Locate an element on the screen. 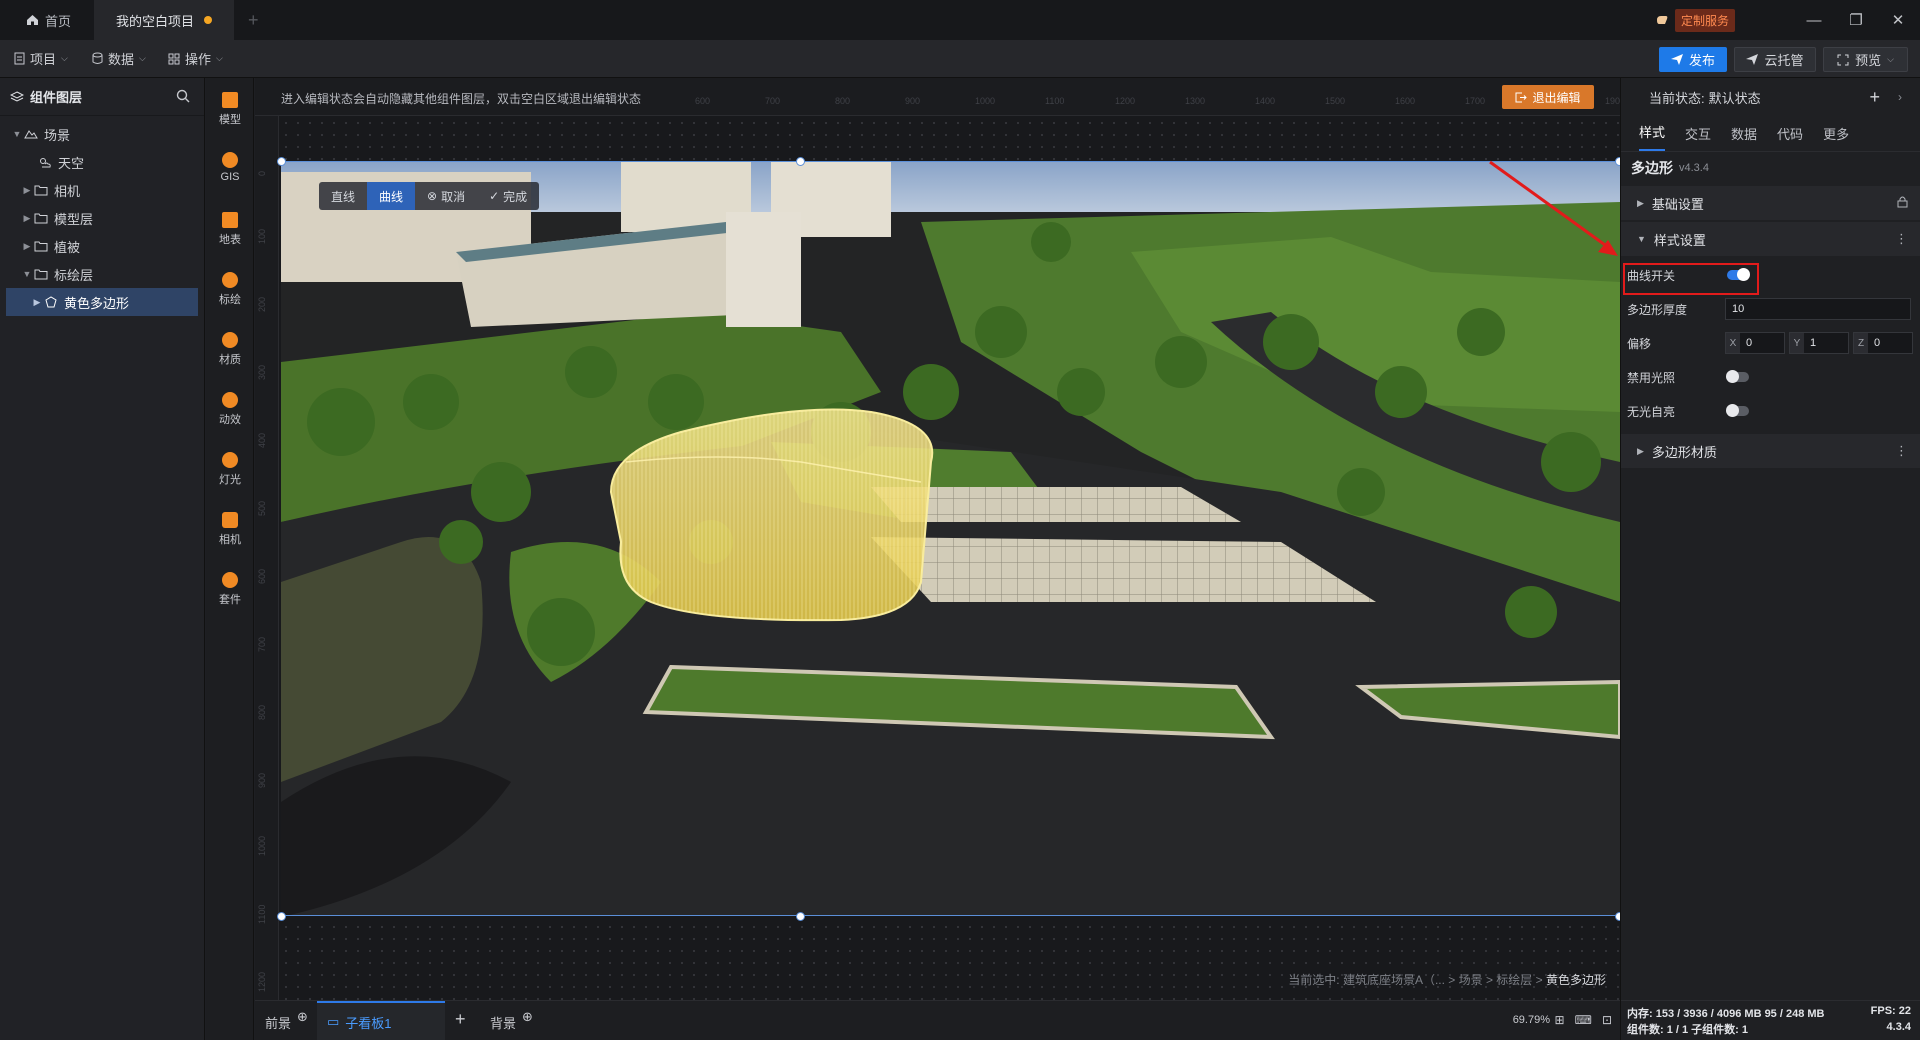 This screenshot has width=1920, height=1040. rail-gis: GIS is located at coordinates (230, 167).